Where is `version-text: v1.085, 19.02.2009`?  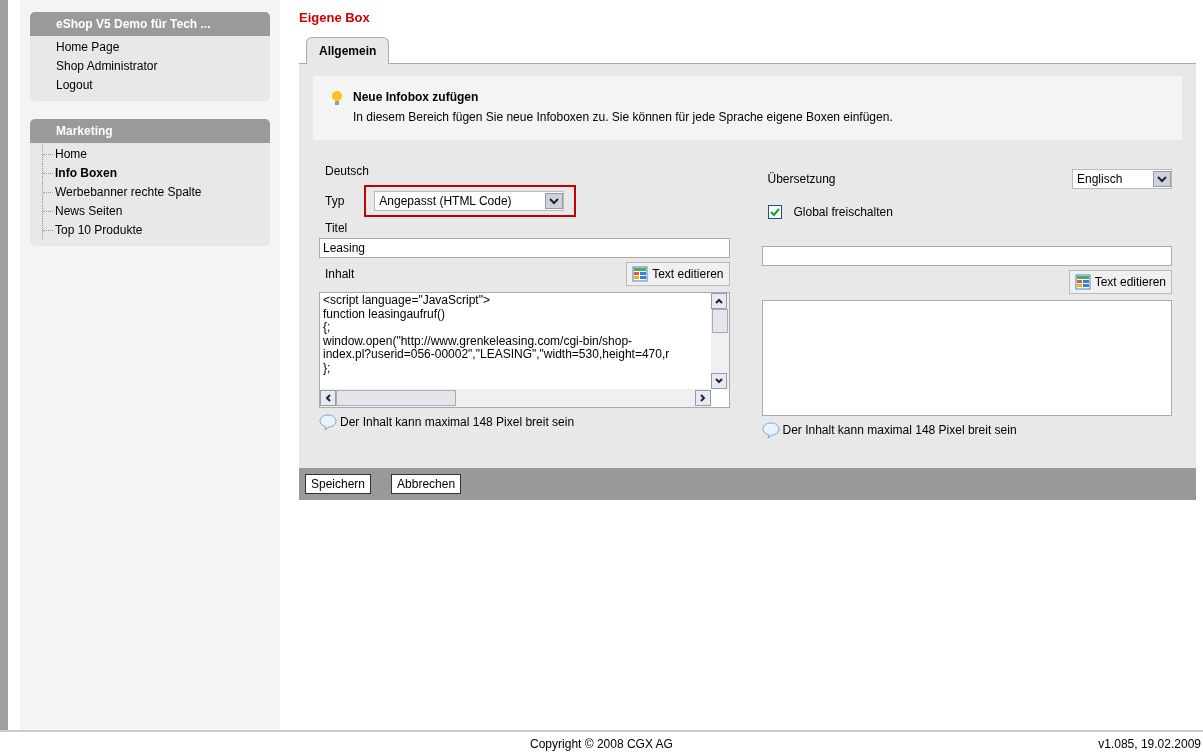 version-text: v1.085, 19.02.2009 is located at coordinates (1149, 744).